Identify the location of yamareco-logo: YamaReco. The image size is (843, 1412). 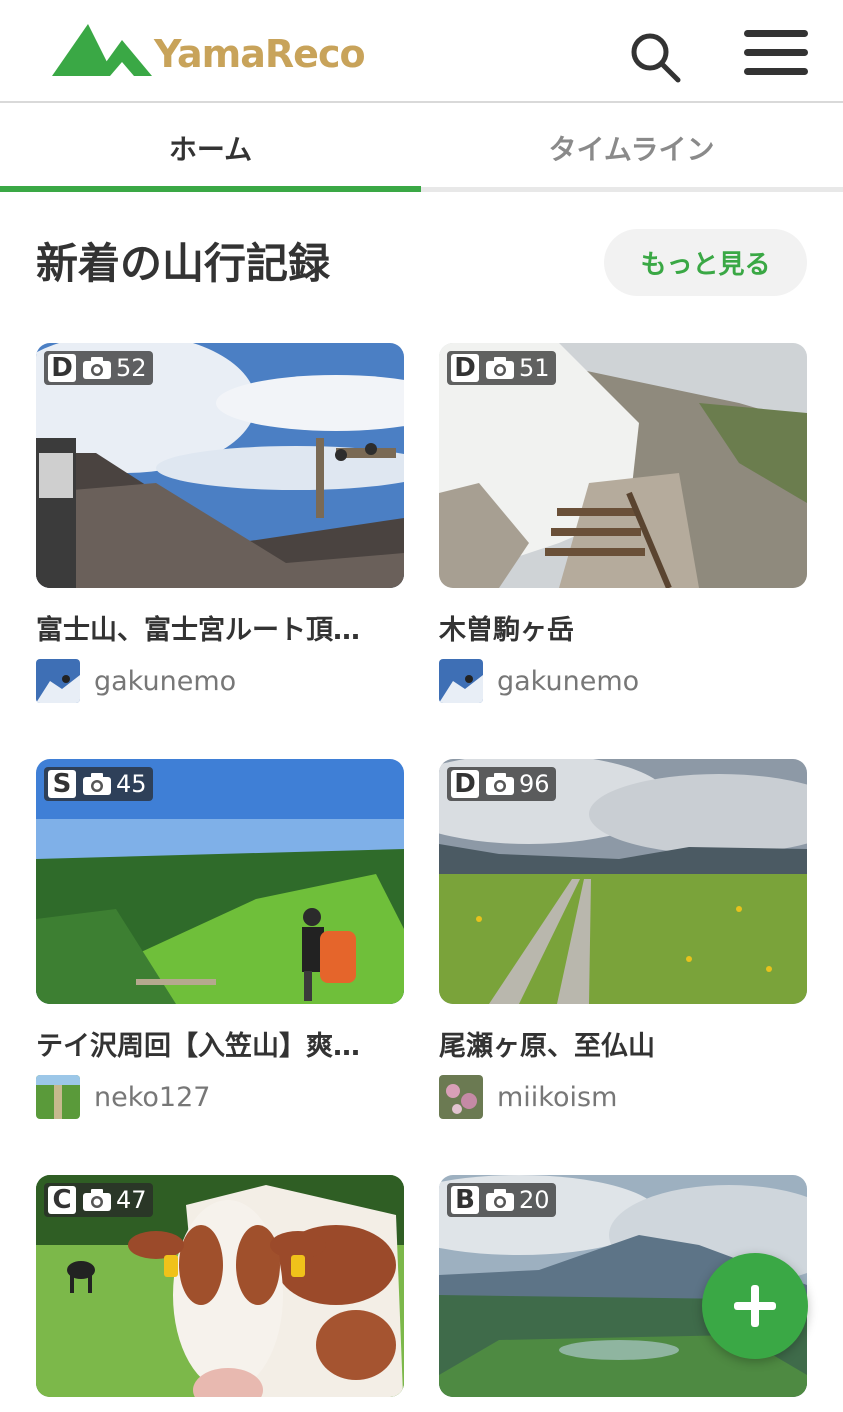
(209, 50).